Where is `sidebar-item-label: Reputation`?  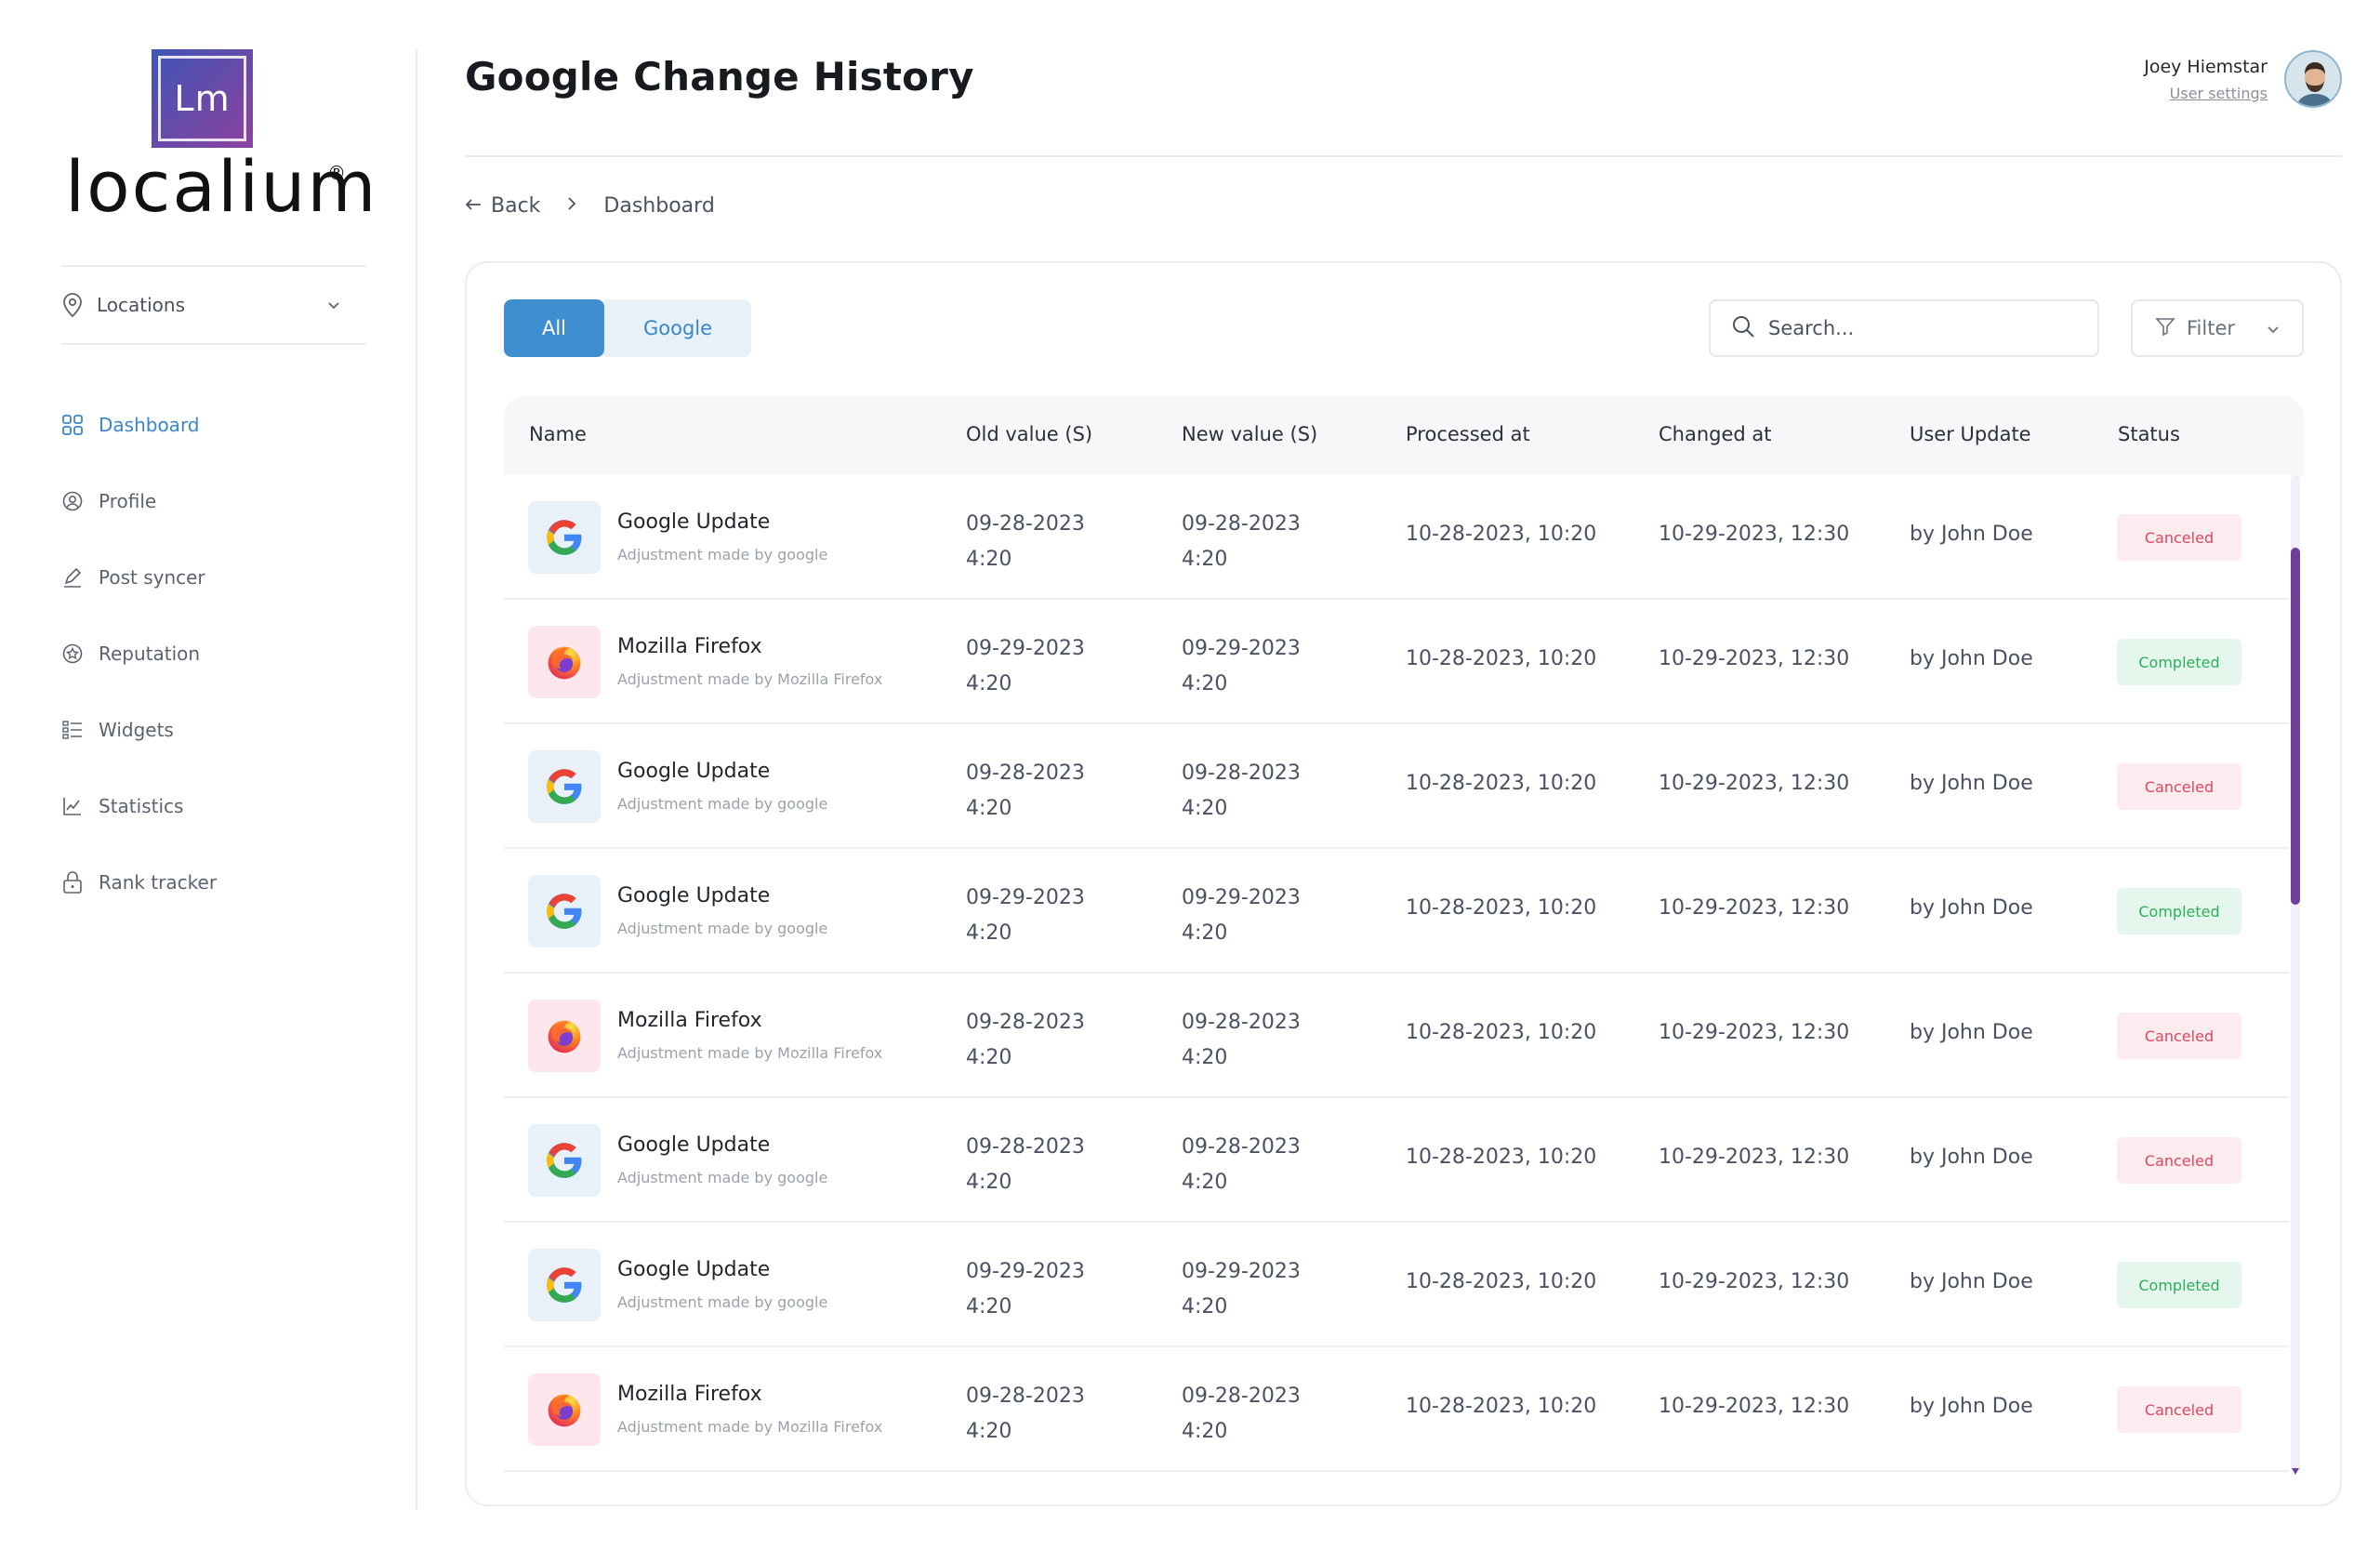
sidebar-item-label: Reputation is located at coordinates (150, 654).